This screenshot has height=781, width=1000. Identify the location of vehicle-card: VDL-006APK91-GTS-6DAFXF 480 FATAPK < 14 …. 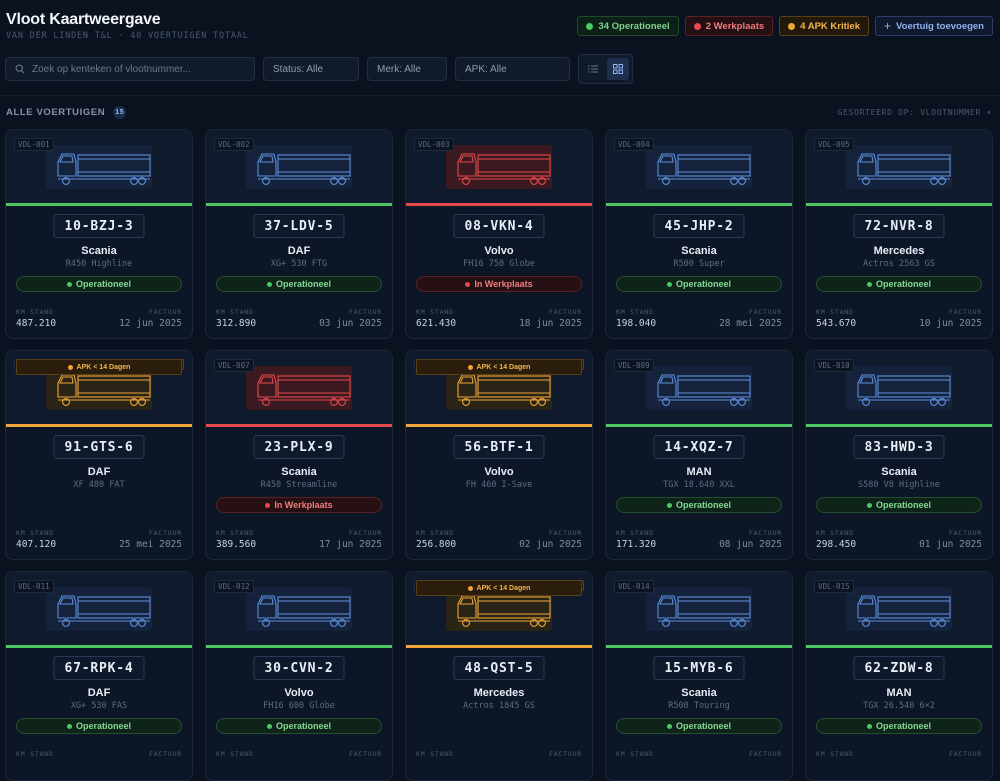
(99, 455).